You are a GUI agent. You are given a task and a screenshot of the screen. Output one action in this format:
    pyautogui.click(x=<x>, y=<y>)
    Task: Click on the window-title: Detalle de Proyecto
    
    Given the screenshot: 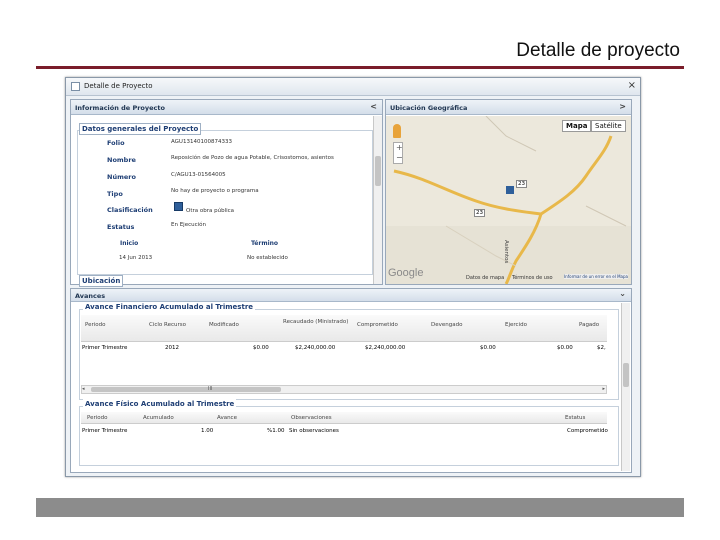 What is the action you would take?
    pyautogui.click(x=118, y=86)
    